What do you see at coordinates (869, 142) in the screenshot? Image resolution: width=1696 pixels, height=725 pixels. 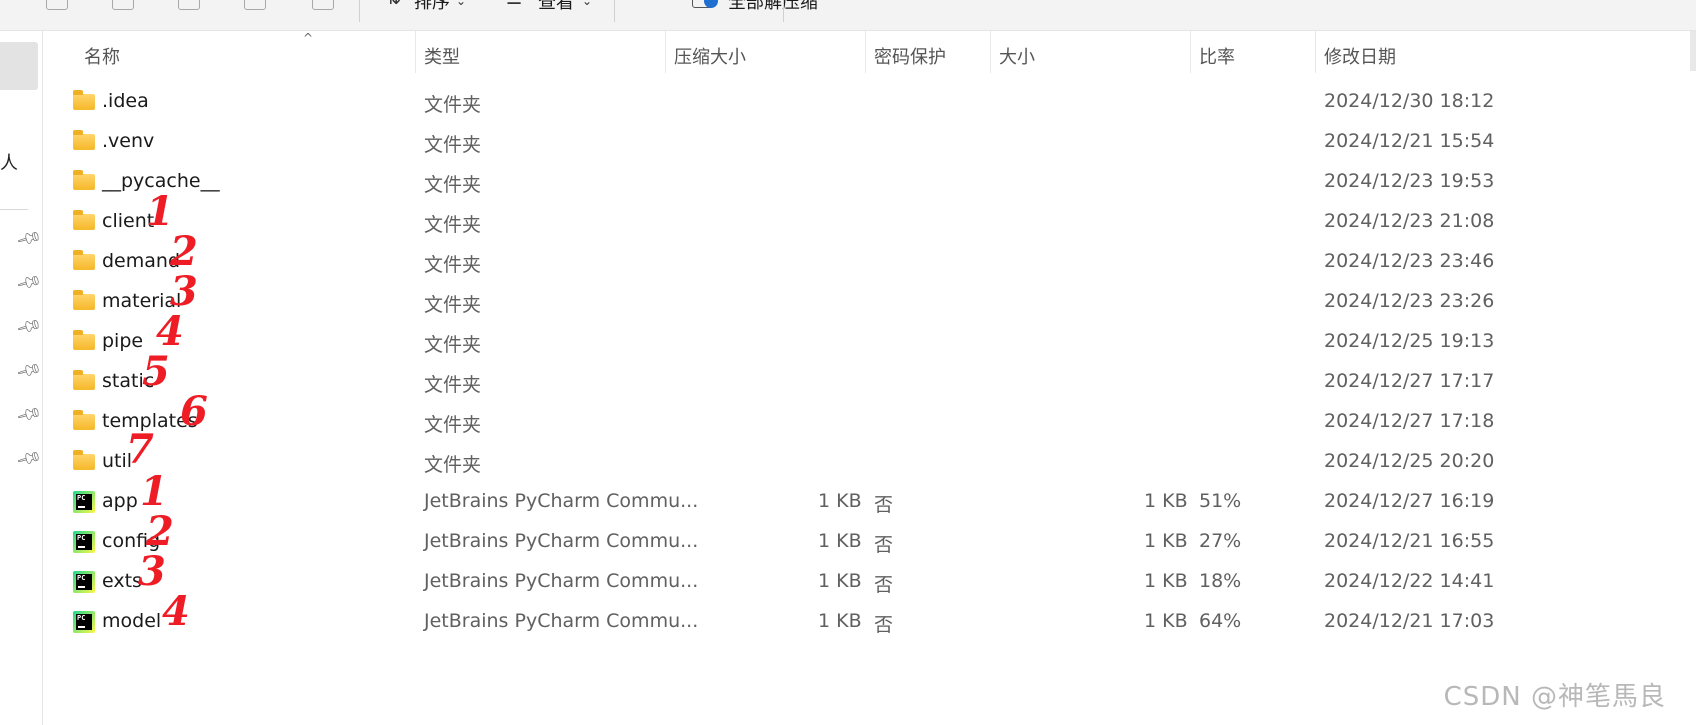 I see `table-row: .venv 文件夹 2024/12/21 15:54` at bounding box center [869, 142].